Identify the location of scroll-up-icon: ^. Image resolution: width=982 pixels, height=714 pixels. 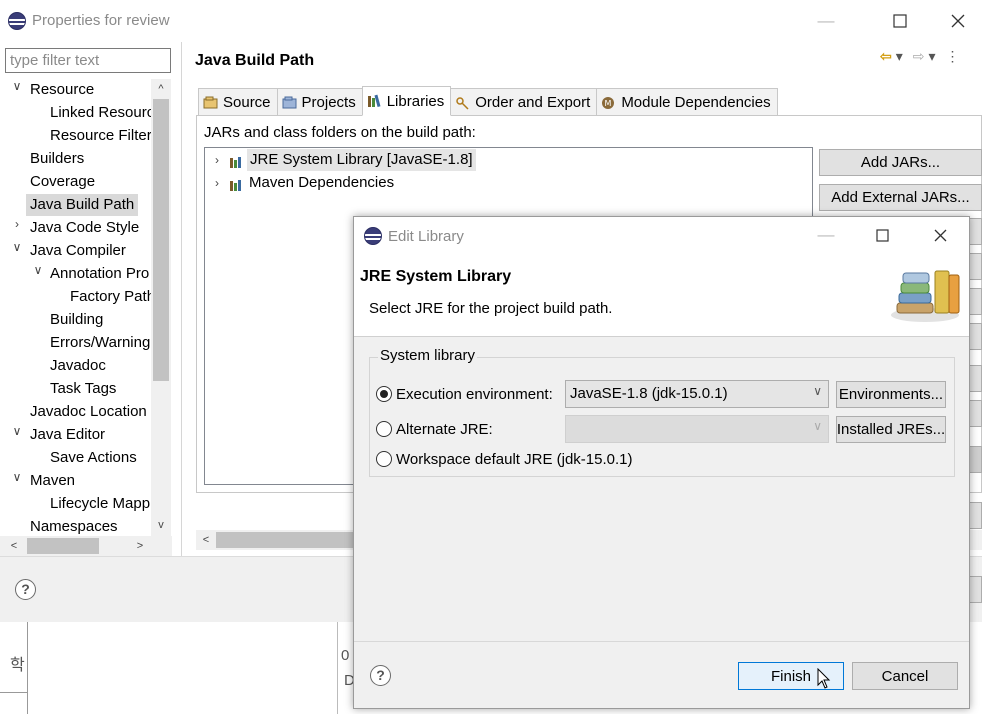
(161, 89).